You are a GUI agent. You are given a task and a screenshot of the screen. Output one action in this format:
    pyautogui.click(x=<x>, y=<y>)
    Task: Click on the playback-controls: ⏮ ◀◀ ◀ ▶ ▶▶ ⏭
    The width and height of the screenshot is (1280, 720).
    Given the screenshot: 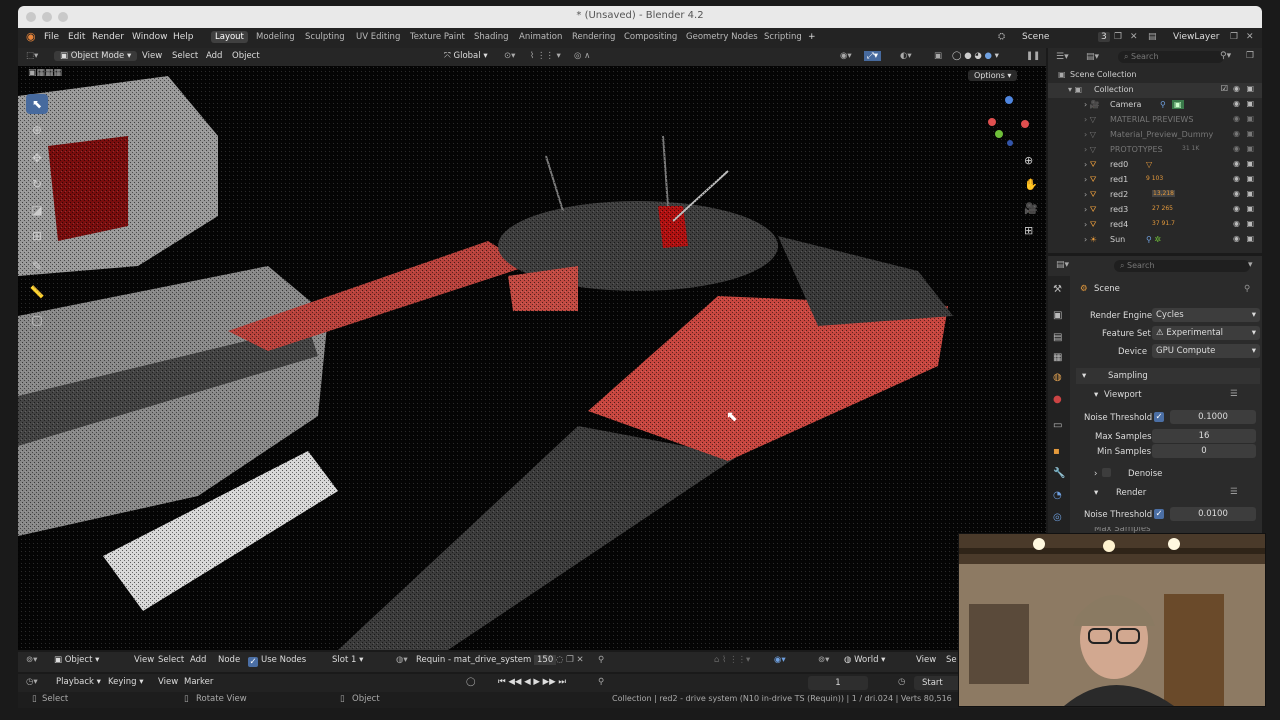 What is the action you would take?
    pyautogui.click(x=532, y=682)
    